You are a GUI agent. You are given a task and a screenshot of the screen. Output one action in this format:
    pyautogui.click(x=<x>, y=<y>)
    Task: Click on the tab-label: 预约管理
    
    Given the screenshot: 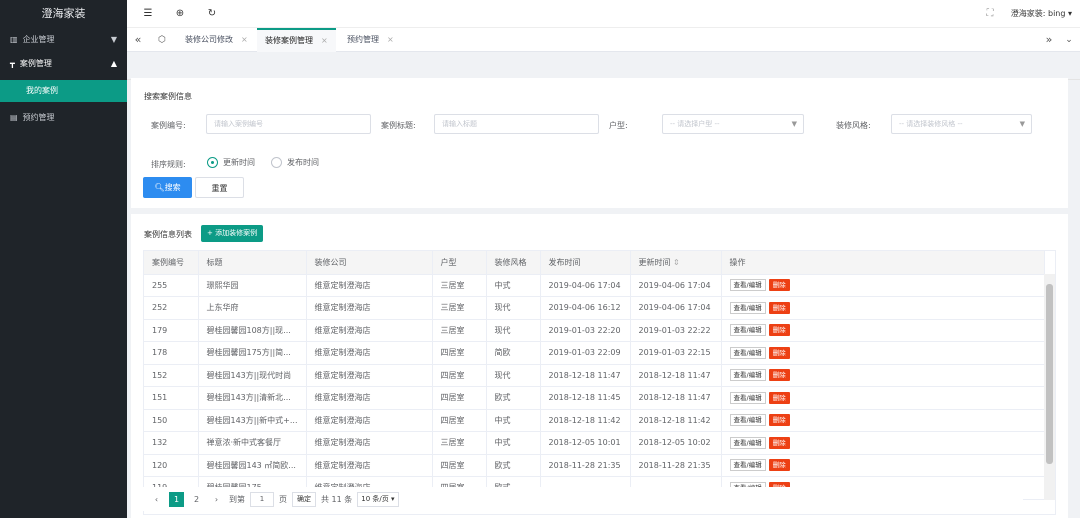 What is the action you would take?
    pyautogui.click(x=363, y=39)
    